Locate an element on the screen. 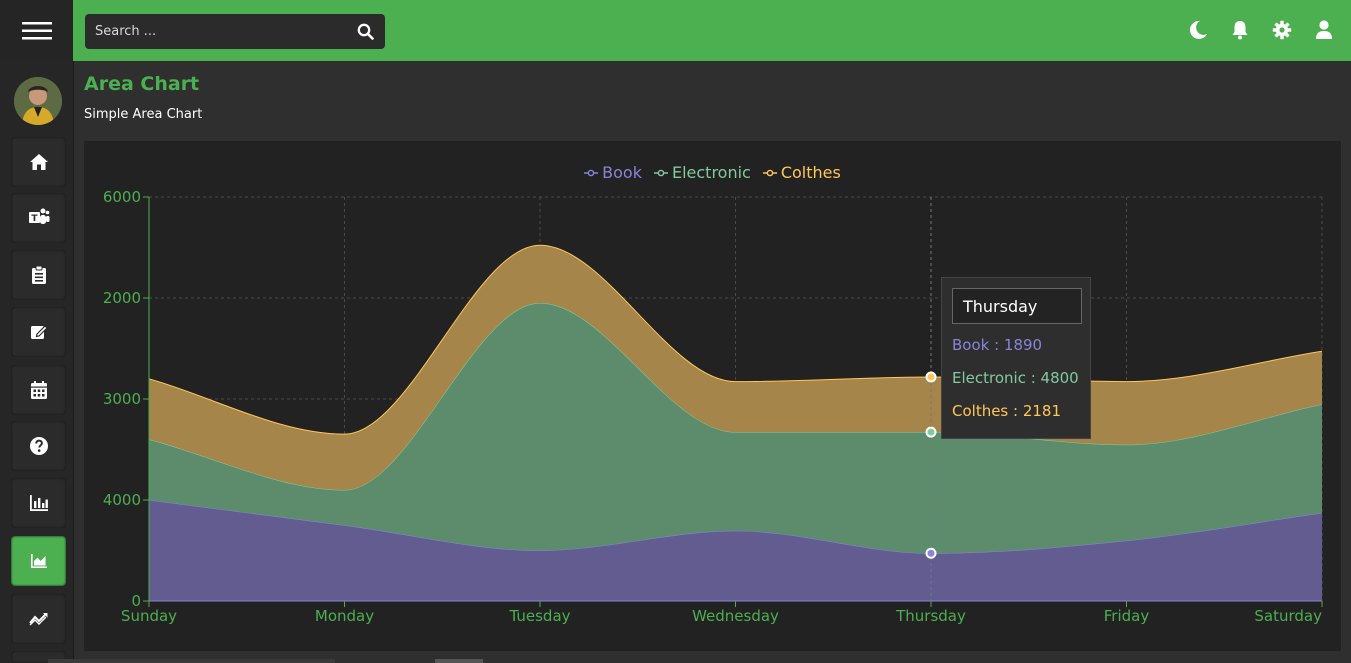 The width and height of the screenshot is (1351, 663). trend-icon is located at coordinates (37, 619).